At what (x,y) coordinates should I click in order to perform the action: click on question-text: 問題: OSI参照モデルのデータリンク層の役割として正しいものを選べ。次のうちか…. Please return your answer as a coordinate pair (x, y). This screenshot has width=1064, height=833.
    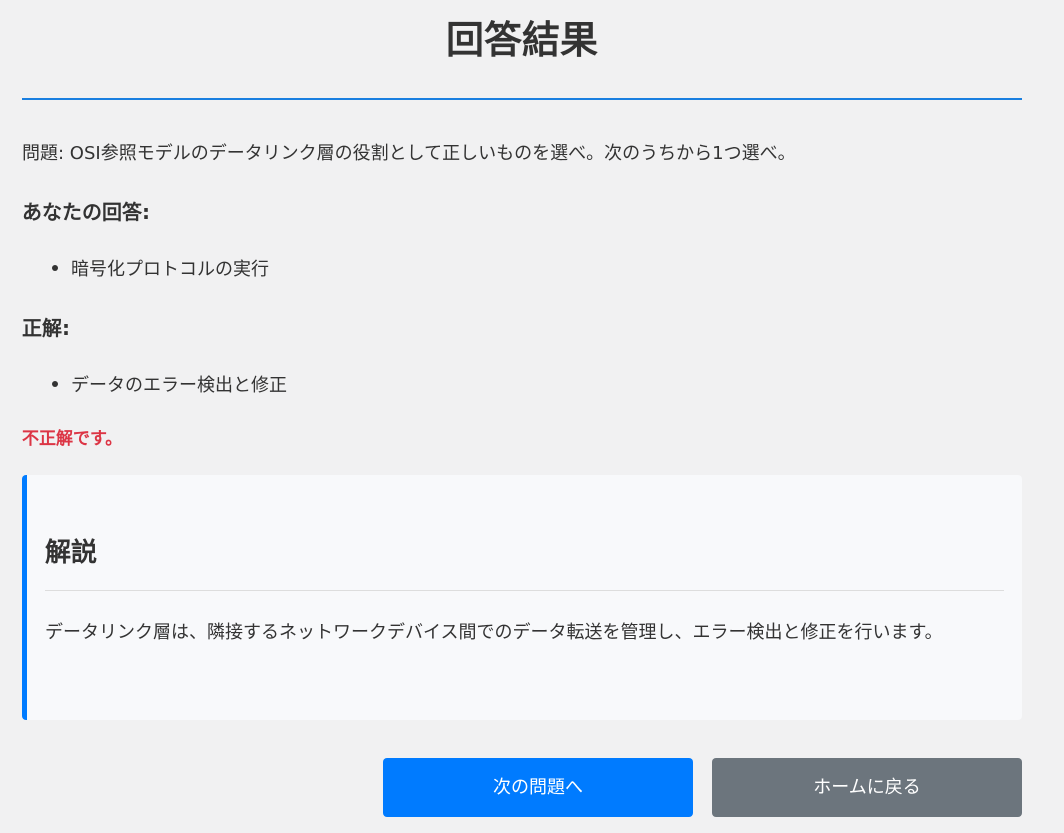
    Looking at the image, I should click on (409, 153).